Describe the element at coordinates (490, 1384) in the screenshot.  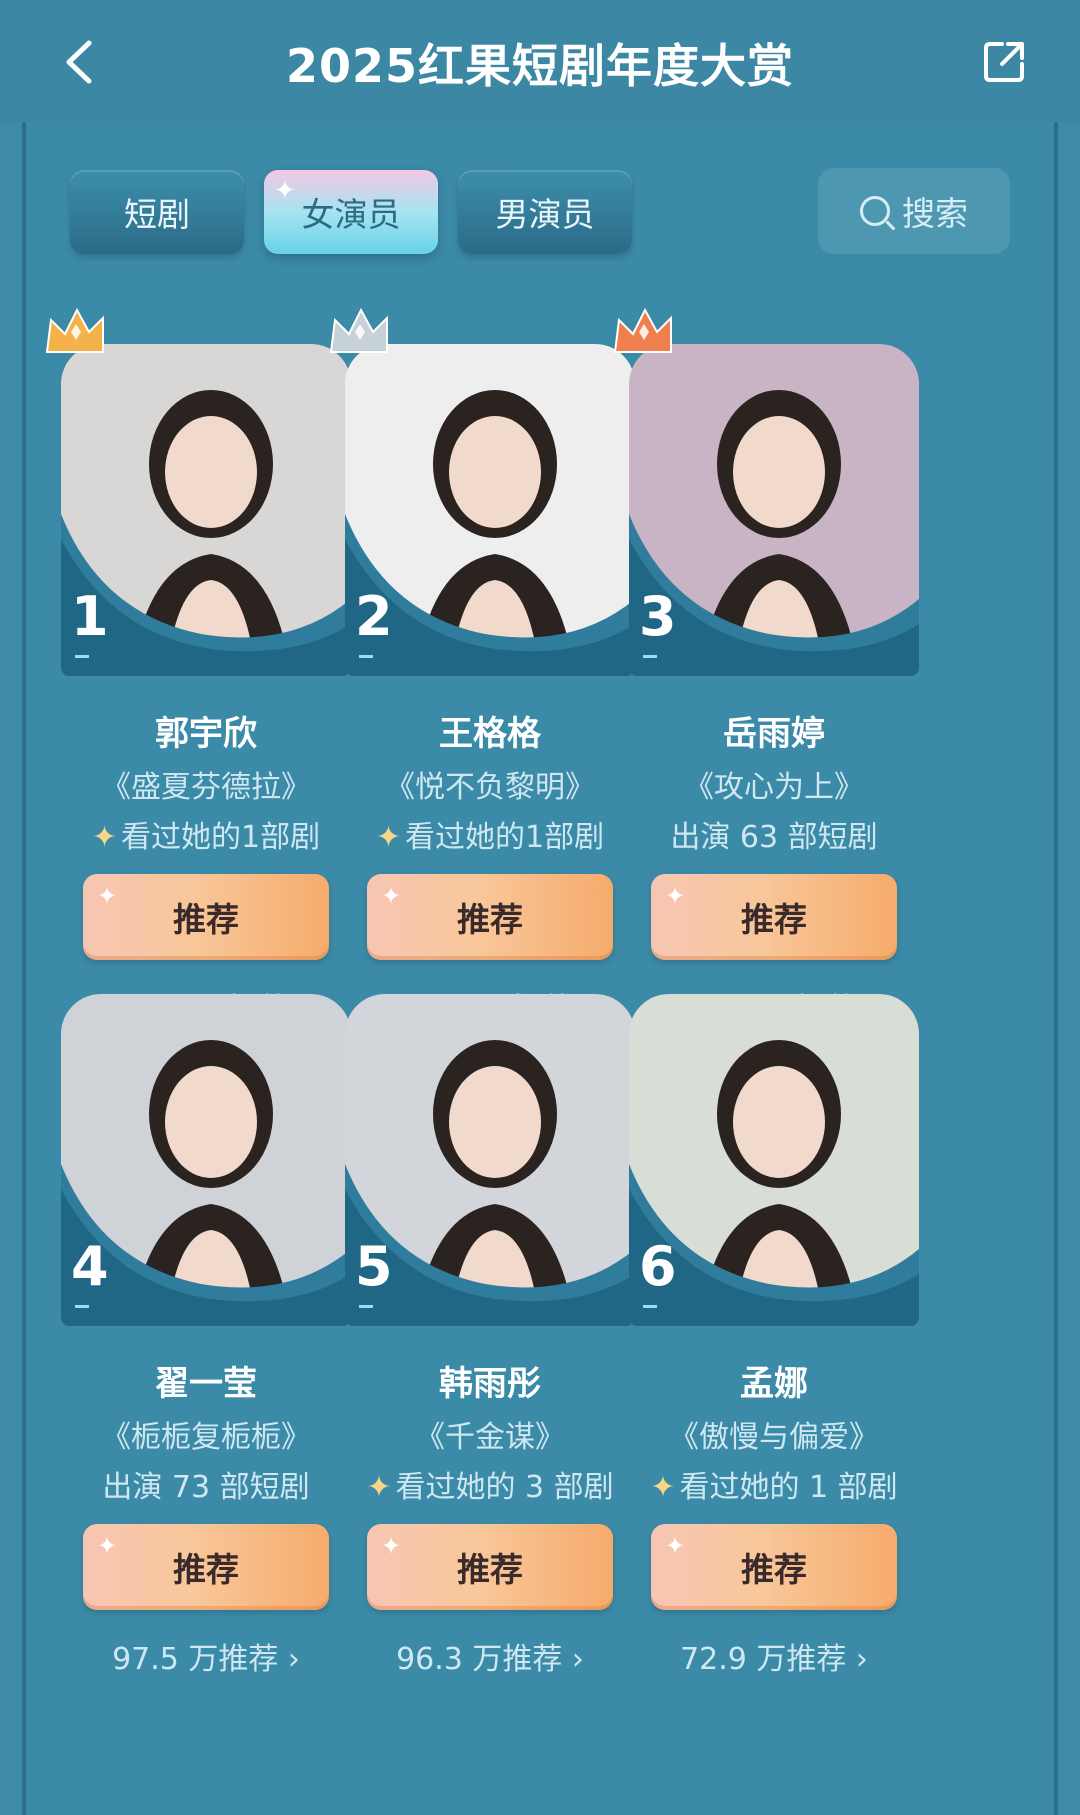
I see `actress-name: 韩雨彤` at that location.